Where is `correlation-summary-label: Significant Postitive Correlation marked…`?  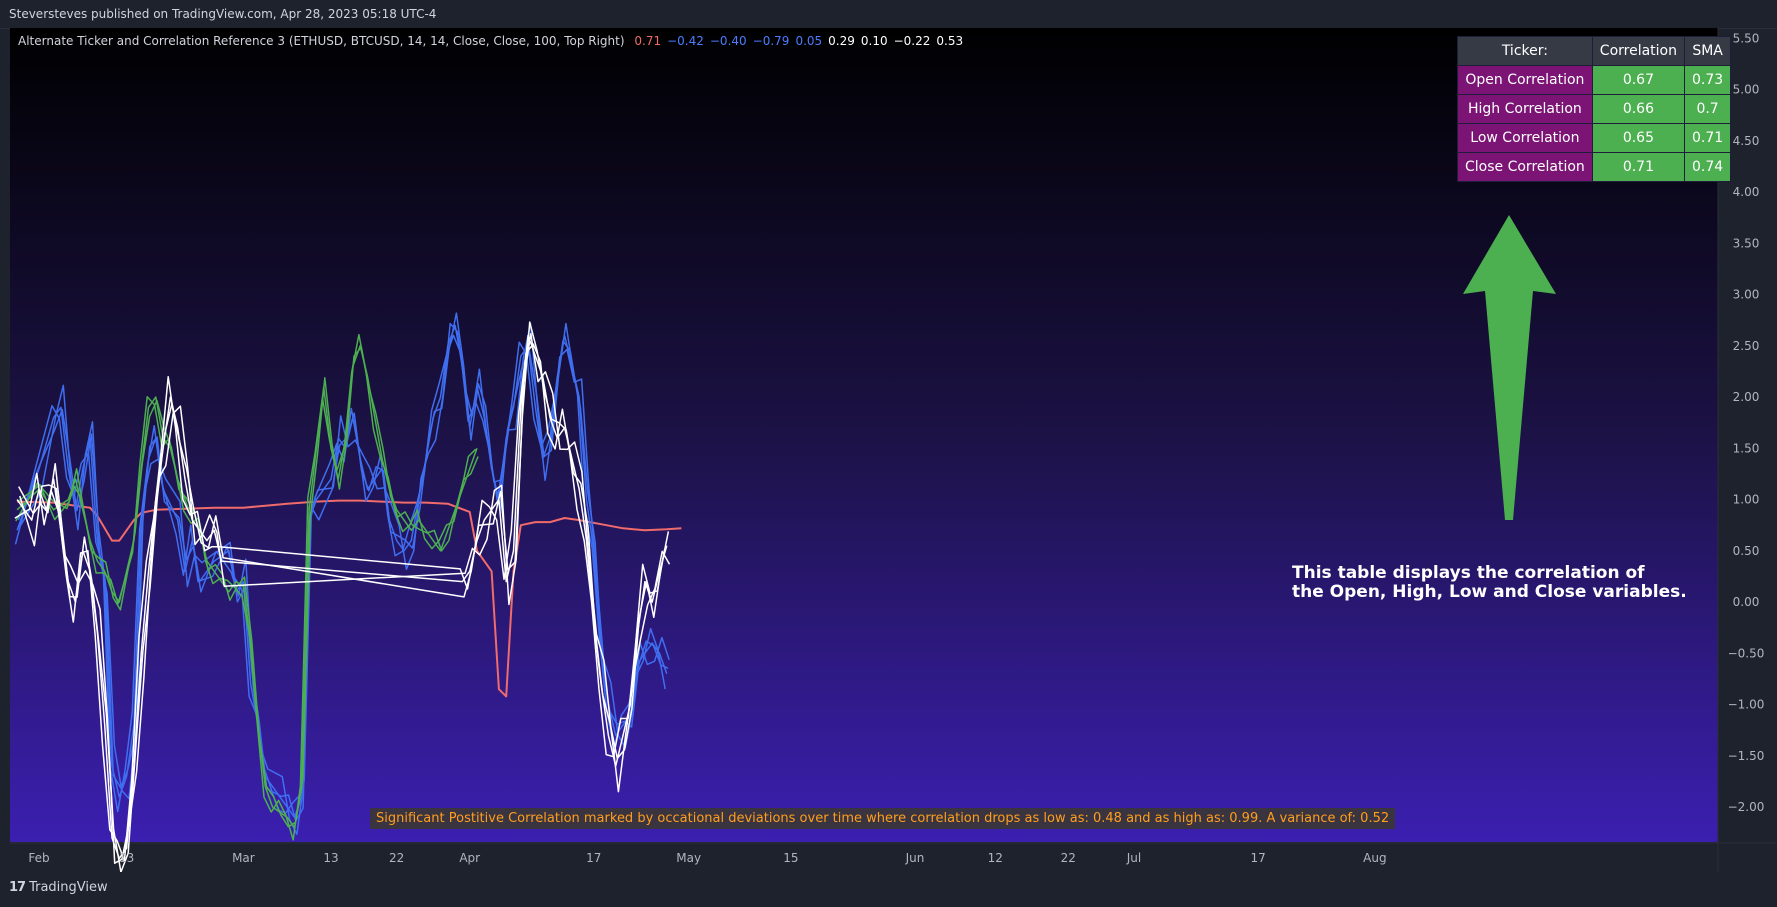
correlation-summary-label: Significant Postitive Correlation marked… is located at coordinates (883, 818).